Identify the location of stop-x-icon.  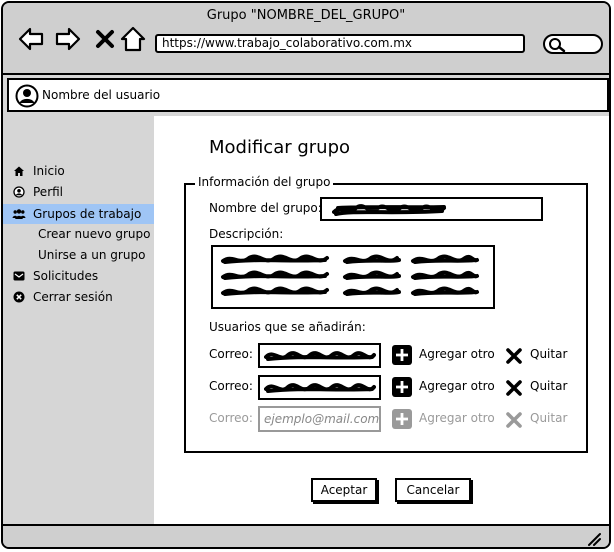
(105, 39).